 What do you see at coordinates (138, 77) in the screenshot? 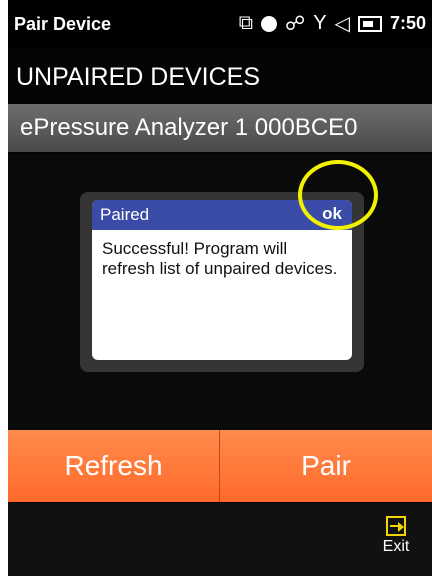
I see `section-title: UNPAIRED DEVICES` at bounding box center [138, 77].